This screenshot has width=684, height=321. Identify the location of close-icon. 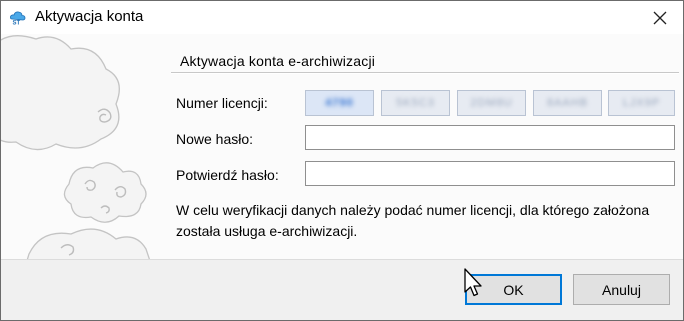
(660, 17).